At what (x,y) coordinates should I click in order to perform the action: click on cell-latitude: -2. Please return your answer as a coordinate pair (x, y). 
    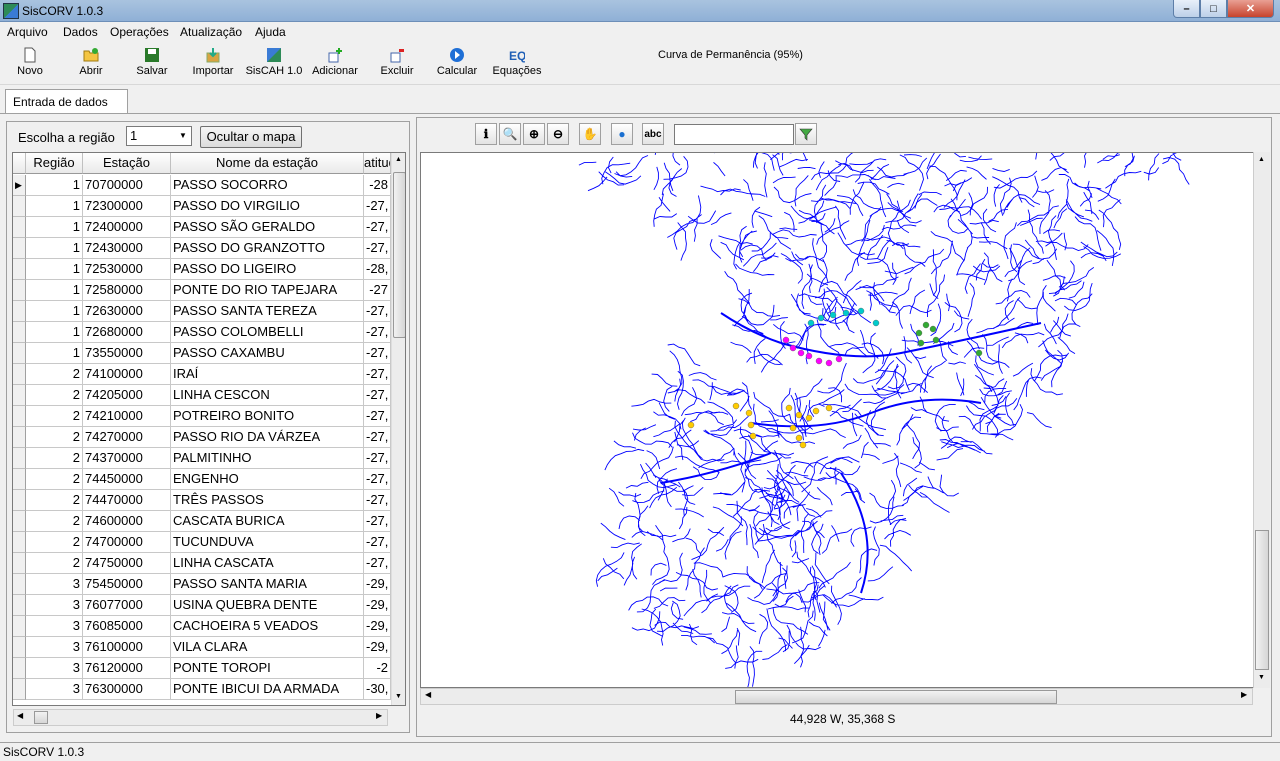
    Looking at the image, I should click on (377, 668).